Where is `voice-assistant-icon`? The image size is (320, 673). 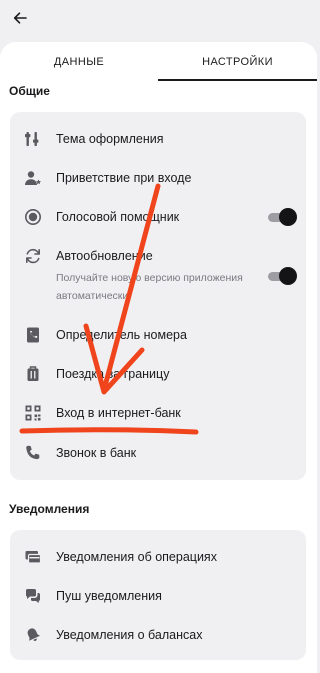 voice-assistant-icon is located at coordinates (33, 217).